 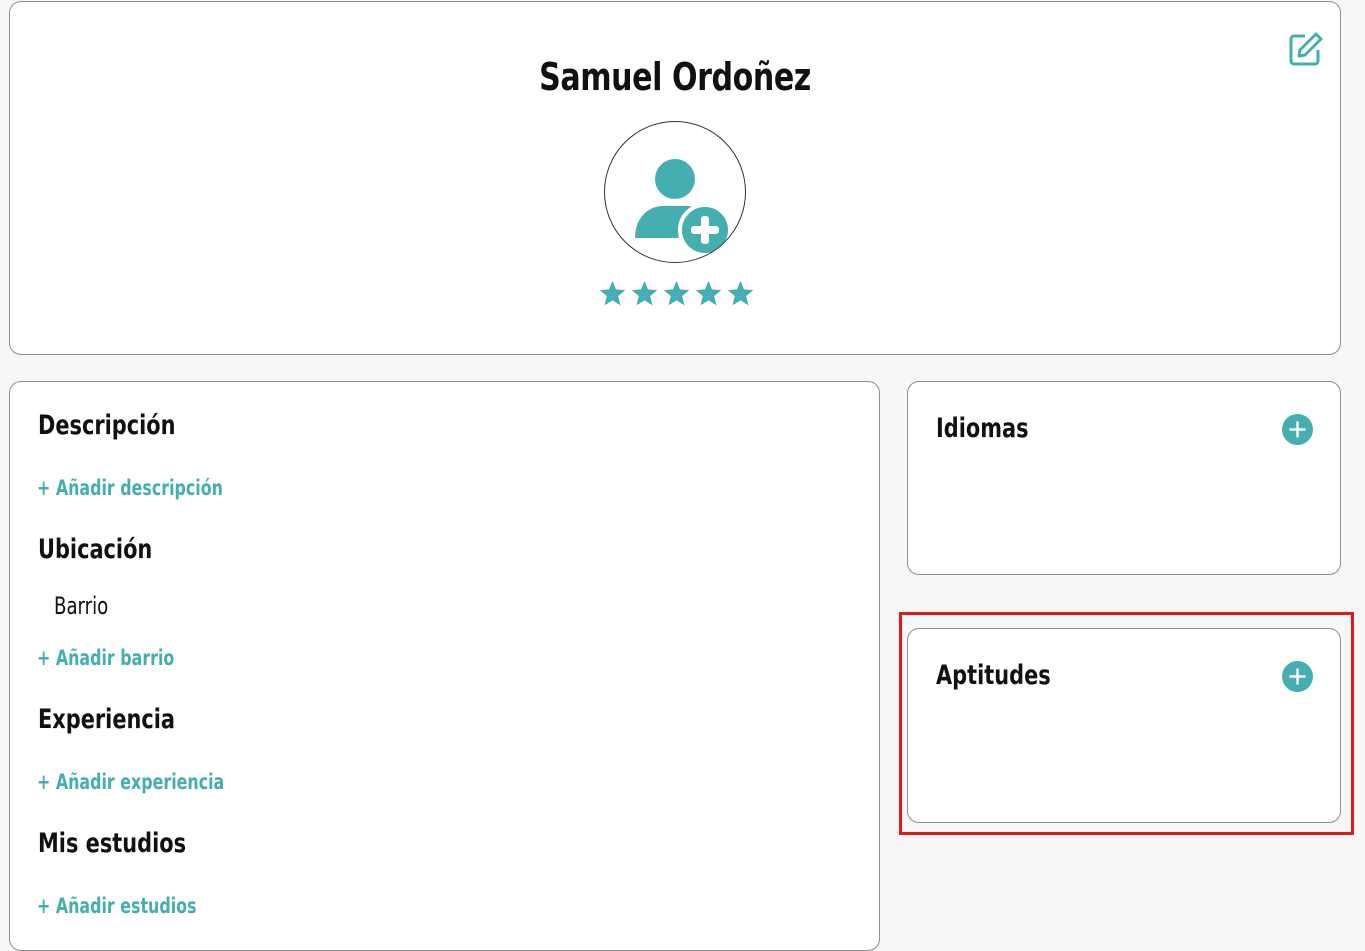 What do you see at coordinates (993, 675) in the screenshot?
I see `skills-title: Aptitudes` at bounding box center [993, 675].